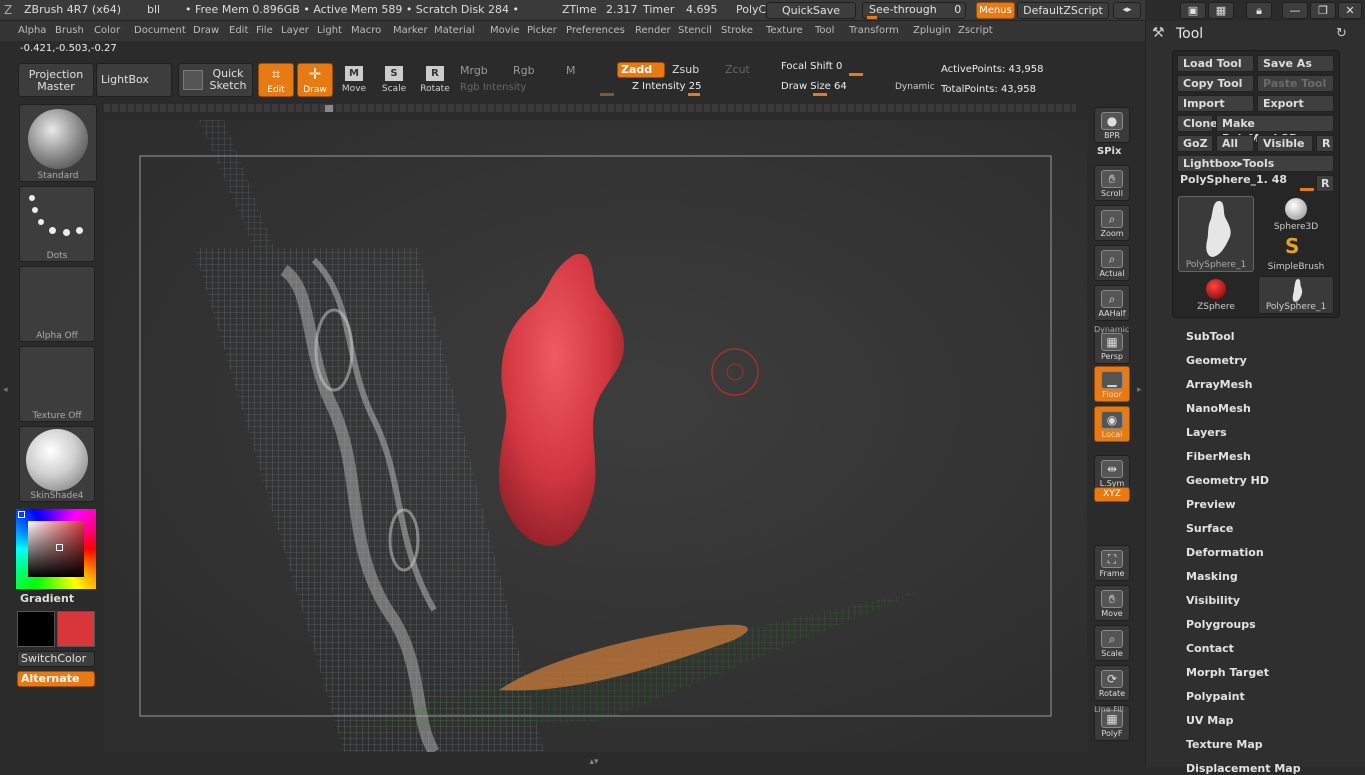 The height and width of the screenshot is (775, 1365). I want to click on alpha-thumbnail: Alpha Off, so click(57, 304).